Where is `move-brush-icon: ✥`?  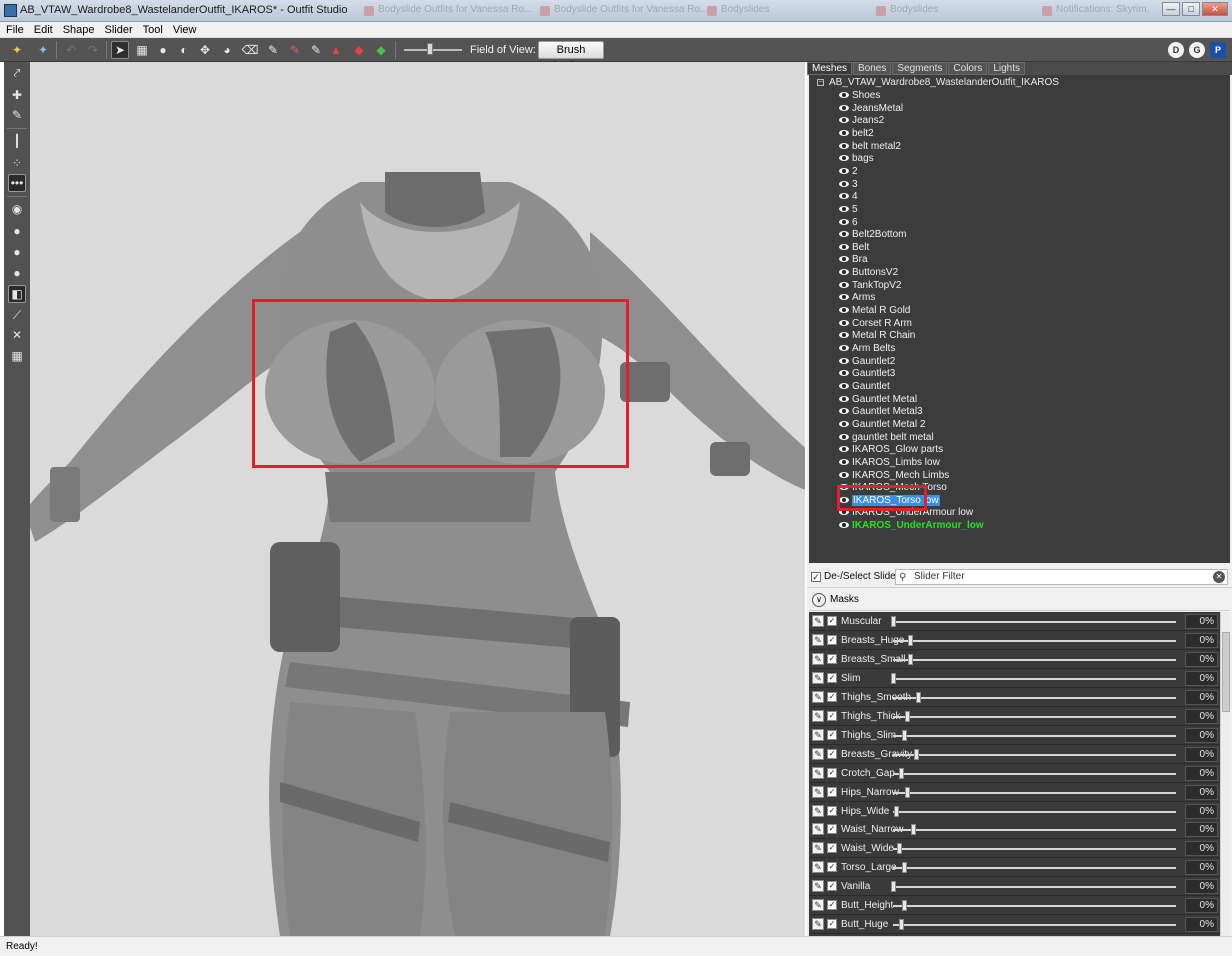 move-brush-icon: ✥ is located at coordinates (205, 50).